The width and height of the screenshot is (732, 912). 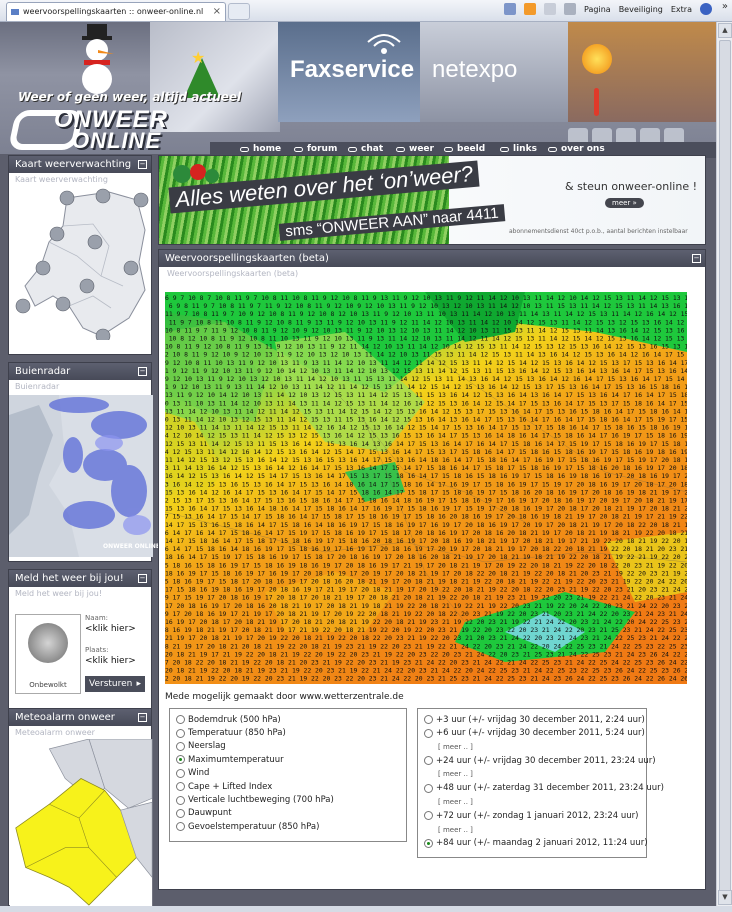 I want to click on banner-more-button: meer », so click(x=624, y=203).